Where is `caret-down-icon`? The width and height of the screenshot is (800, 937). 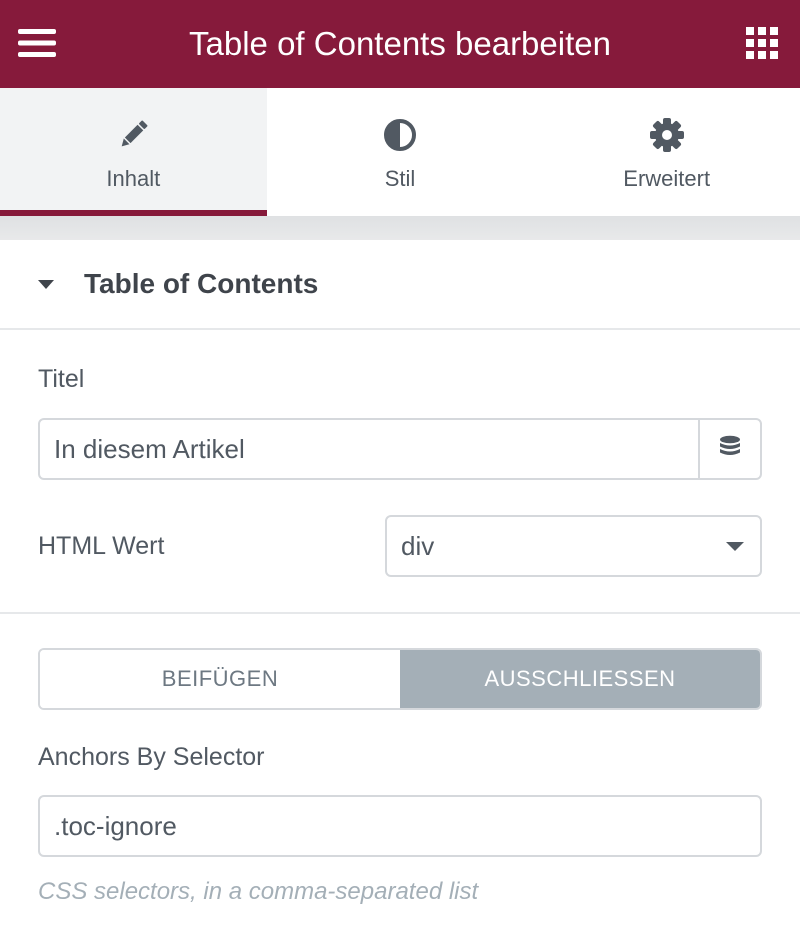
caret-down-icon is located at coordinates (46, 284).